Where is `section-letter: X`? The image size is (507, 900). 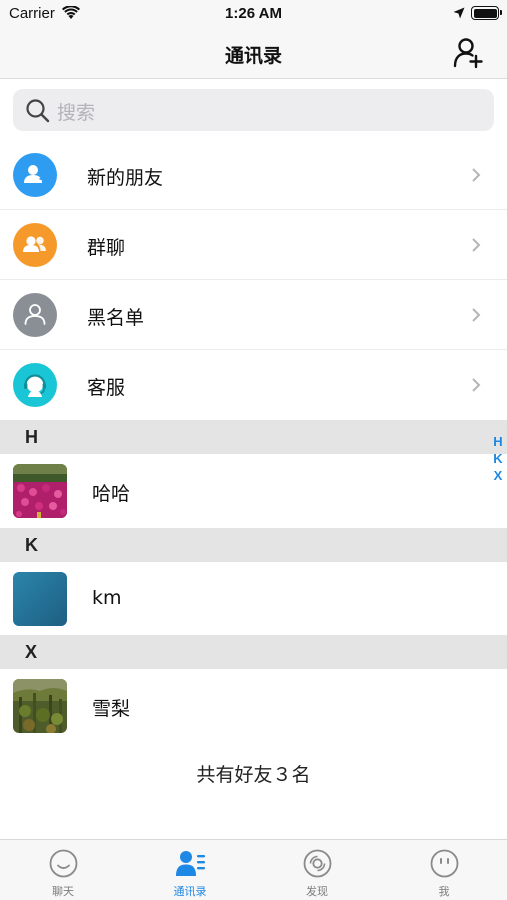
section-letter: X is located at coordinates (31, 652).